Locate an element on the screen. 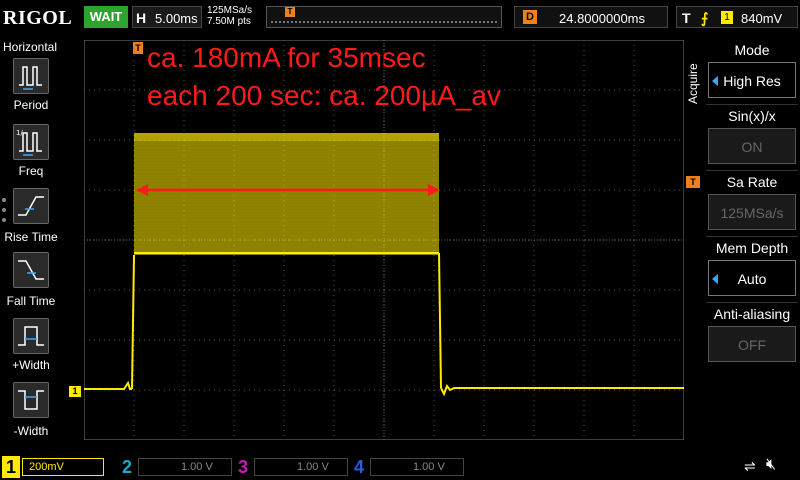 The height and width of the screenshot is (480, 800). run-status-badge: WAIT is located at coordinates (106, 17).